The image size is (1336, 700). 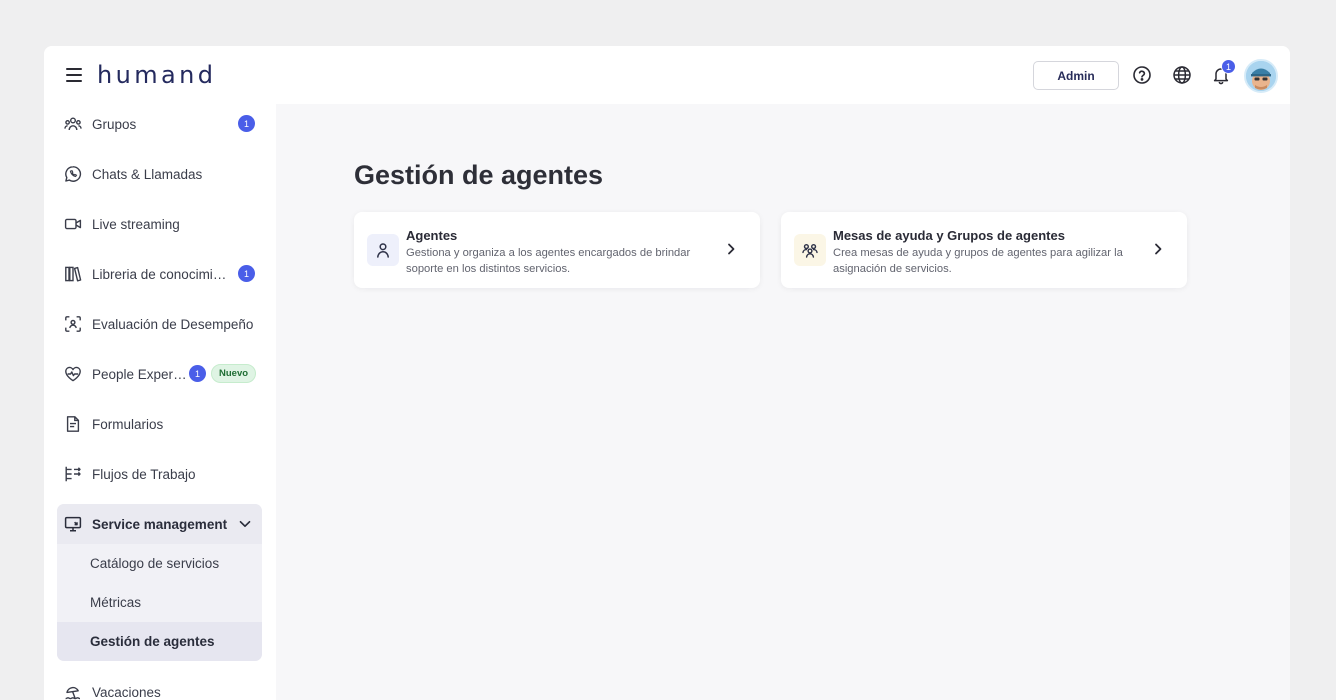 I want to click on group-icon, so click(x=810, y=250).